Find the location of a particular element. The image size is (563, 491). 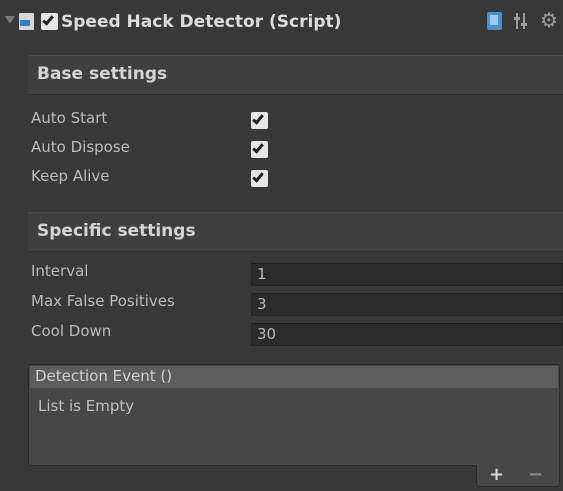

specific-settings-header: Specific settings is located at coordinates (295, 232).